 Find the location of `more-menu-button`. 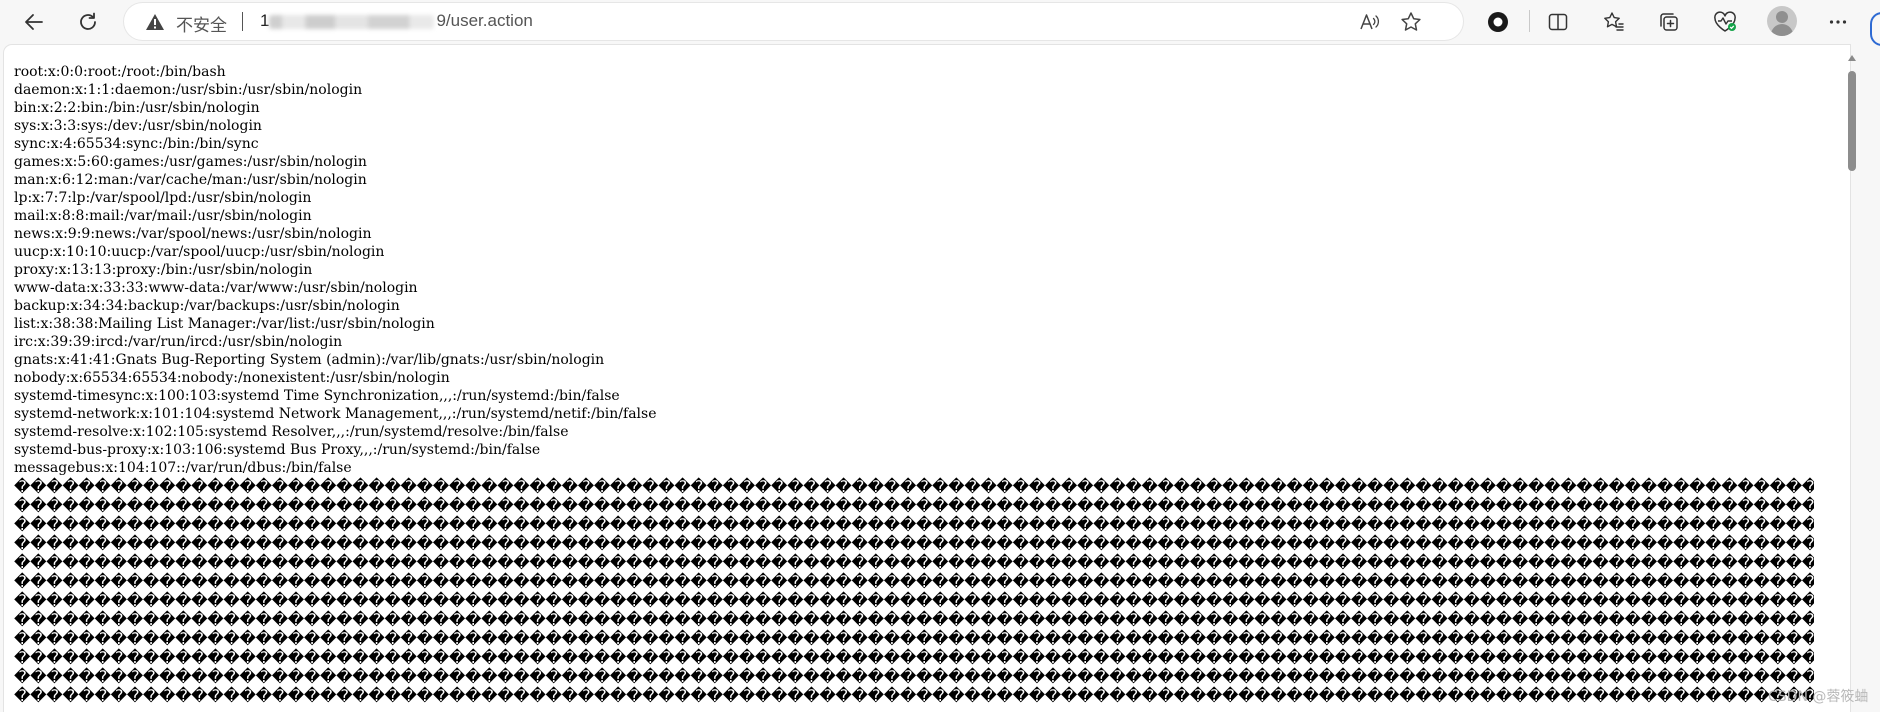

more-menu-button is located at coordinates (1838, 22).